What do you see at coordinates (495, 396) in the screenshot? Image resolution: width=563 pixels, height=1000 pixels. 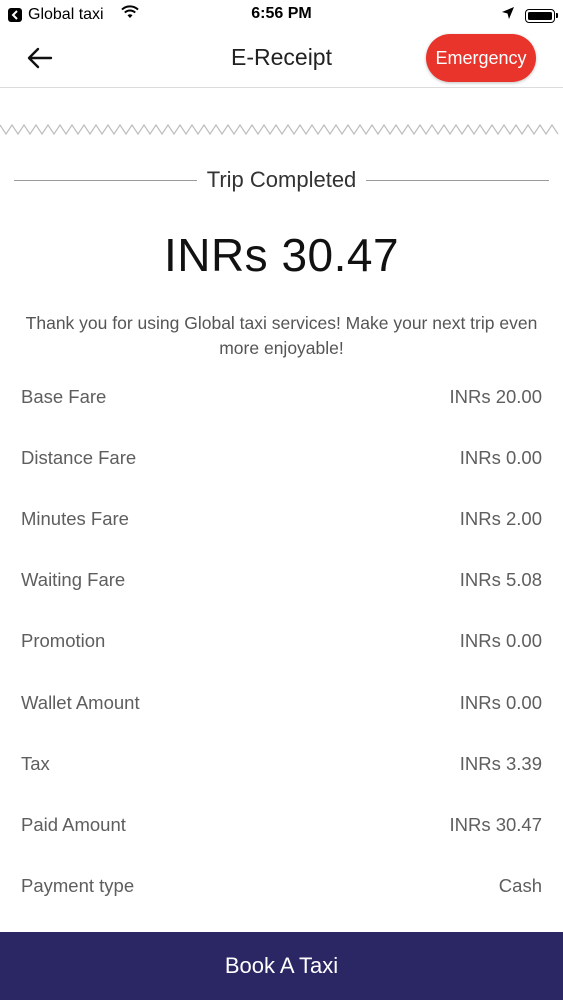 I see `fare-value: INRs 20.00` at bounding box center [495, 396].